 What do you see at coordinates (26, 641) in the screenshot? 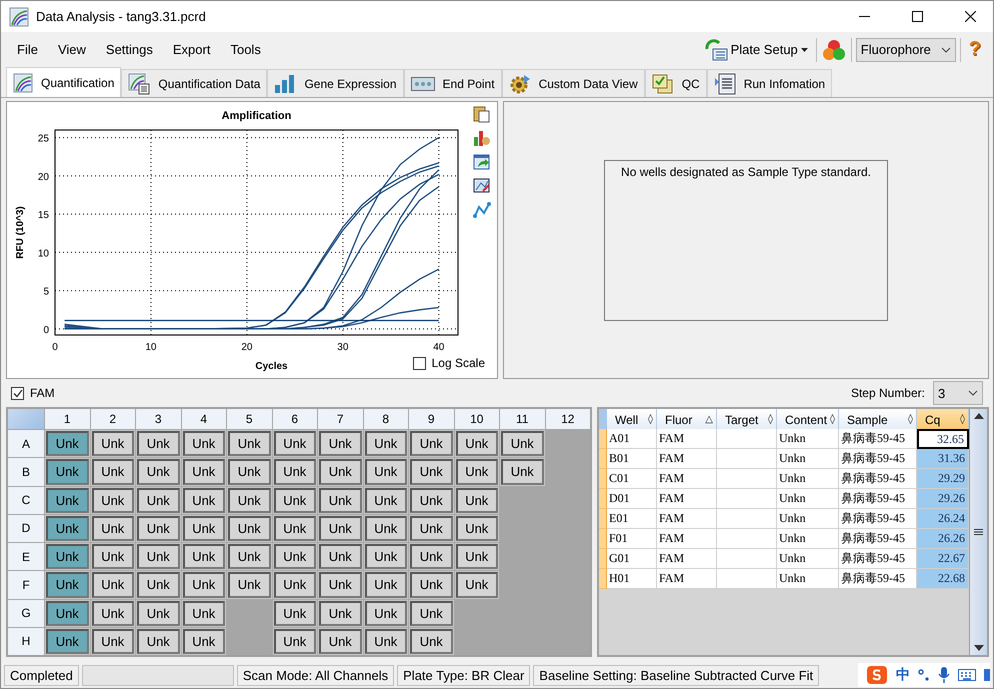
I see `row-header: H` at bounding box center [26, 641].